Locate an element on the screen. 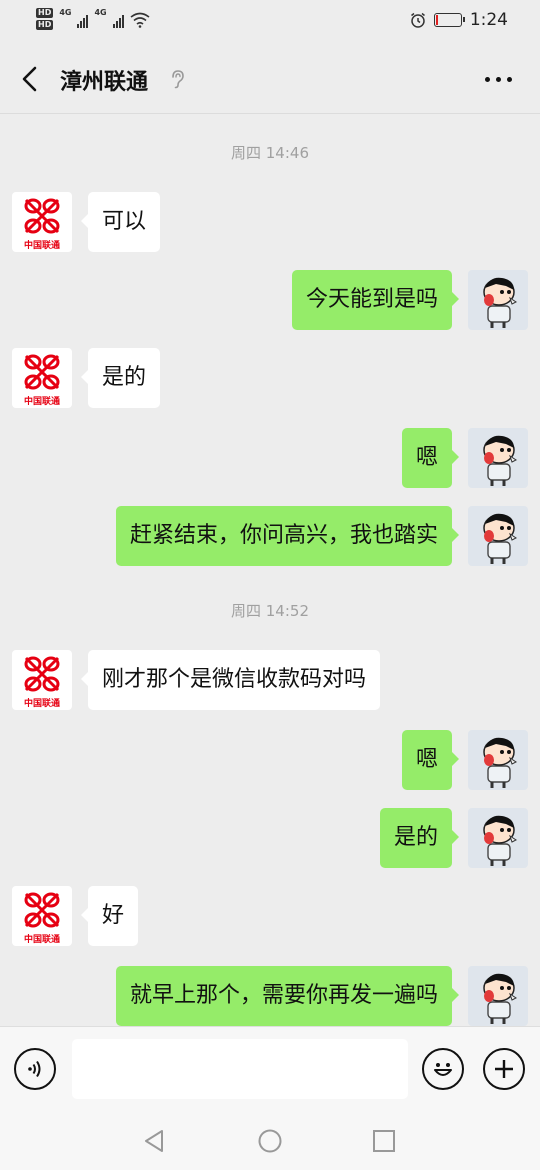  battery-icon is located at coordinates (449, 20).